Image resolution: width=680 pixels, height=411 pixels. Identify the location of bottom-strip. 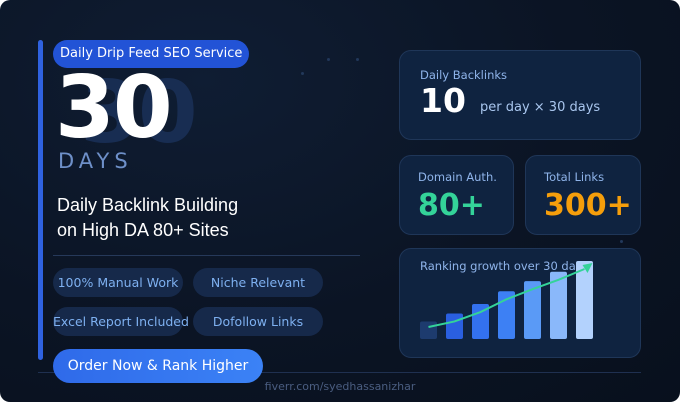
(340, 406).